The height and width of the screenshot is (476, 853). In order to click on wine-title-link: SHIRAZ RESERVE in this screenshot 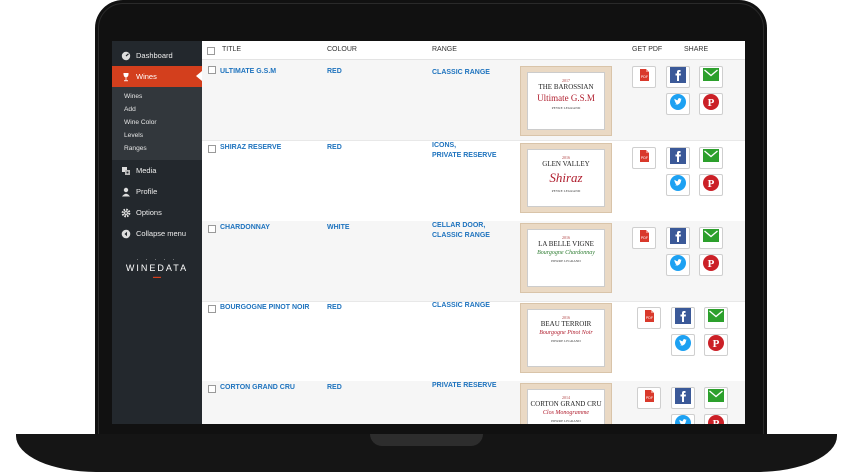, I will do `click(250, 147)`.